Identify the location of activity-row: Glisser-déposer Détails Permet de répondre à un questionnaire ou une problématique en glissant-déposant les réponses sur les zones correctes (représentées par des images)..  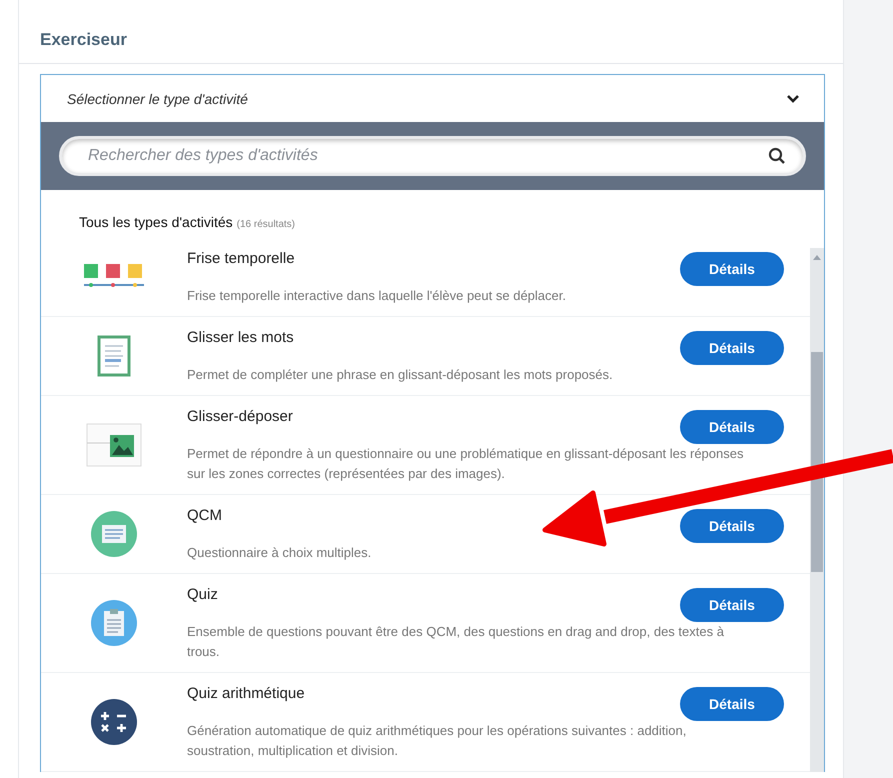
(425, 445).